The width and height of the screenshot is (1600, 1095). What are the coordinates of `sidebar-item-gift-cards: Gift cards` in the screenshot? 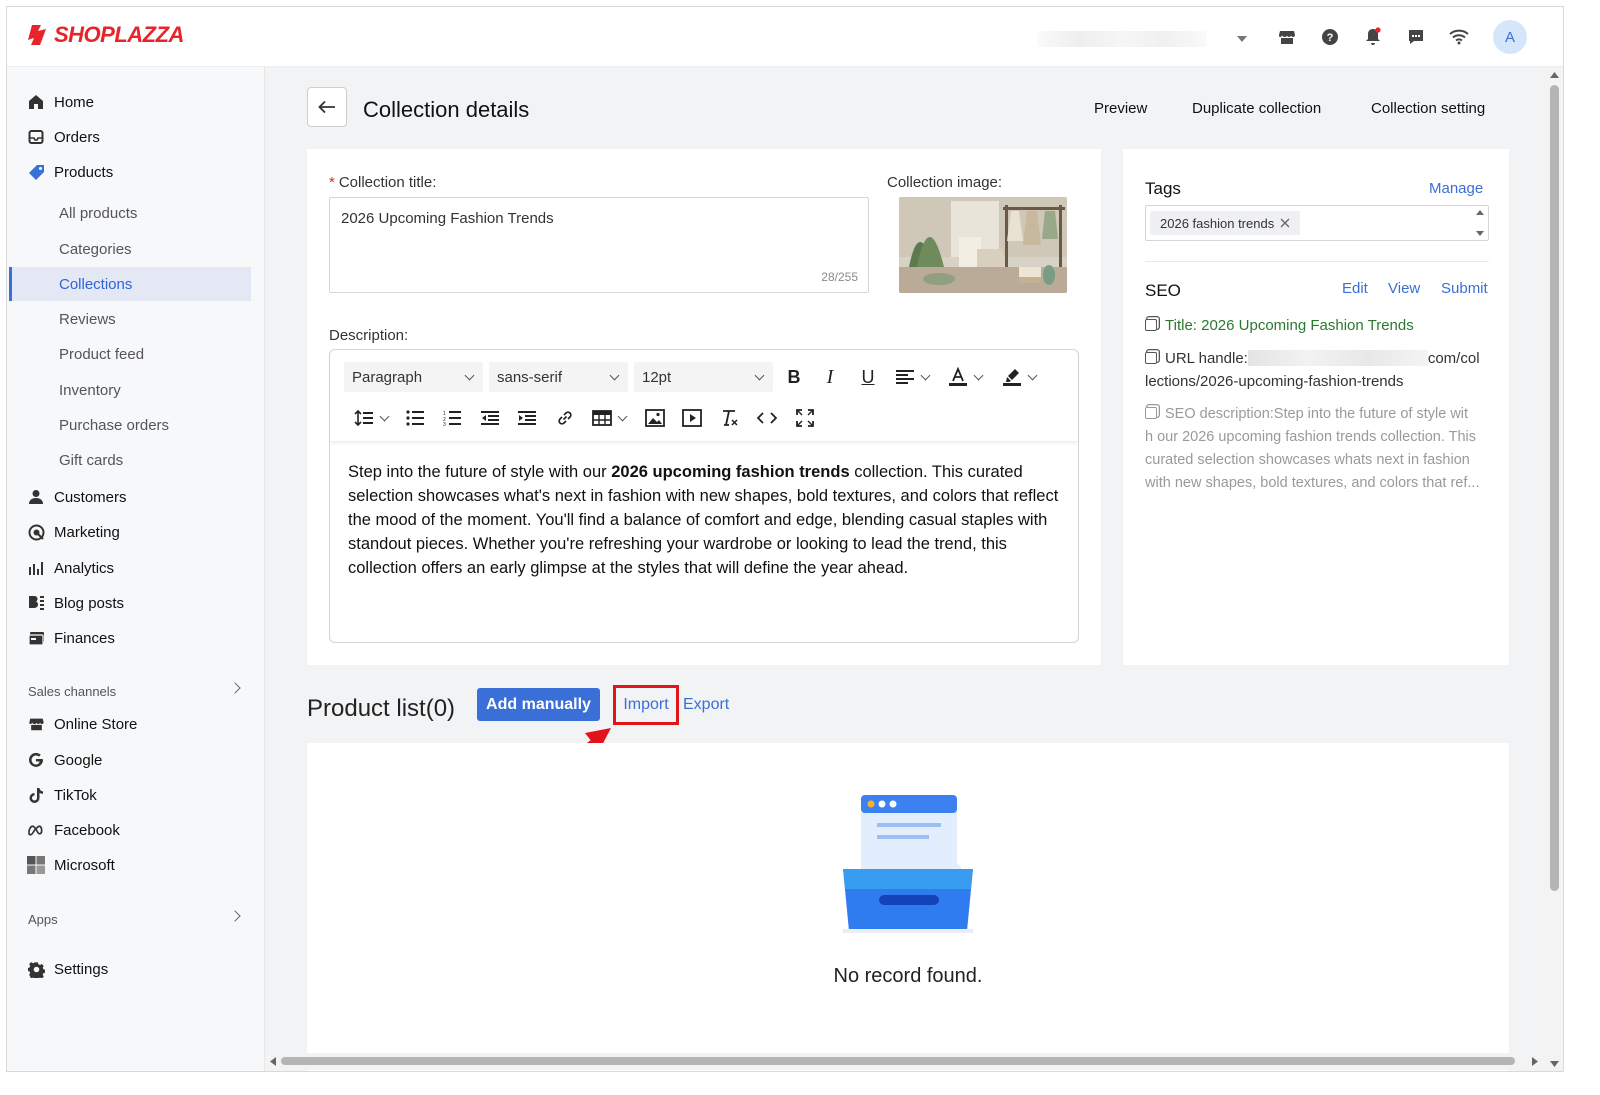 It's located at (136, 460).